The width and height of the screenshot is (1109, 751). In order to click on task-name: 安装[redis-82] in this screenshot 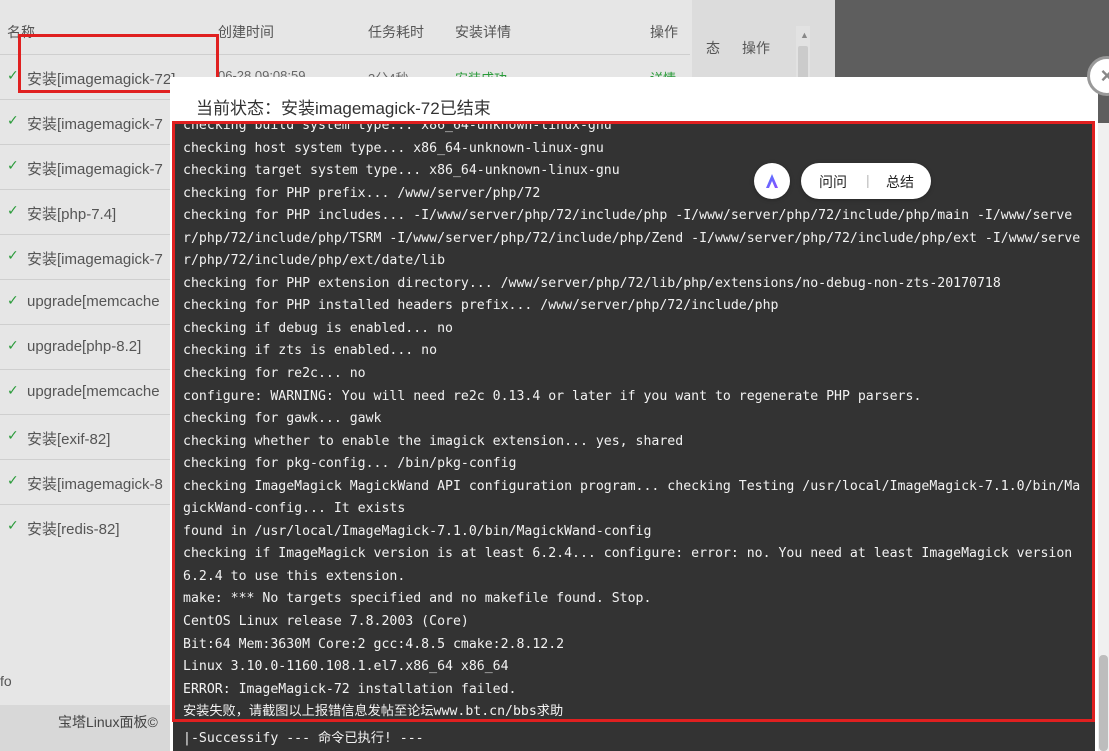, I will do `click(73, 529)`.